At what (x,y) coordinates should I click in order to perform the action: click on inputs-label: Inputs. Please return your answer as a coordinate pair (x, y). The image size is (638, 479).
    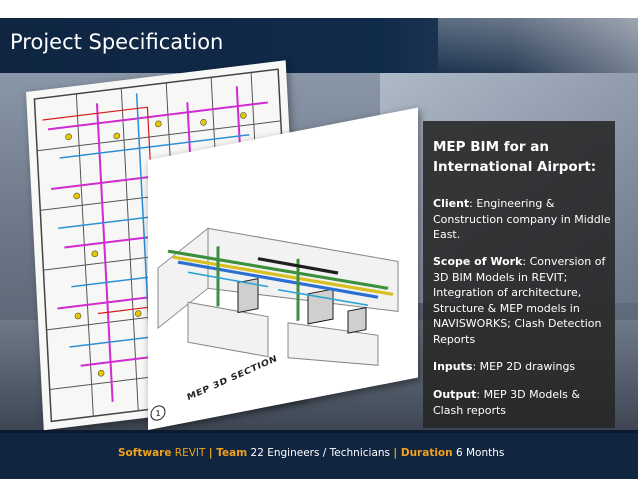
    Looking at the image, I should click on (453, 366).